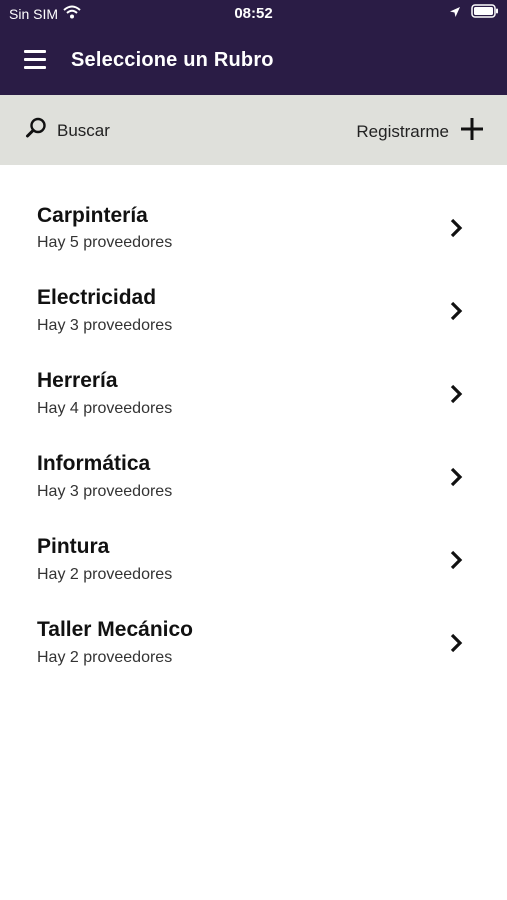 The height and width of the screenshot is (900, 507). I want to click on location-arrow-icon, so click(455, 14).